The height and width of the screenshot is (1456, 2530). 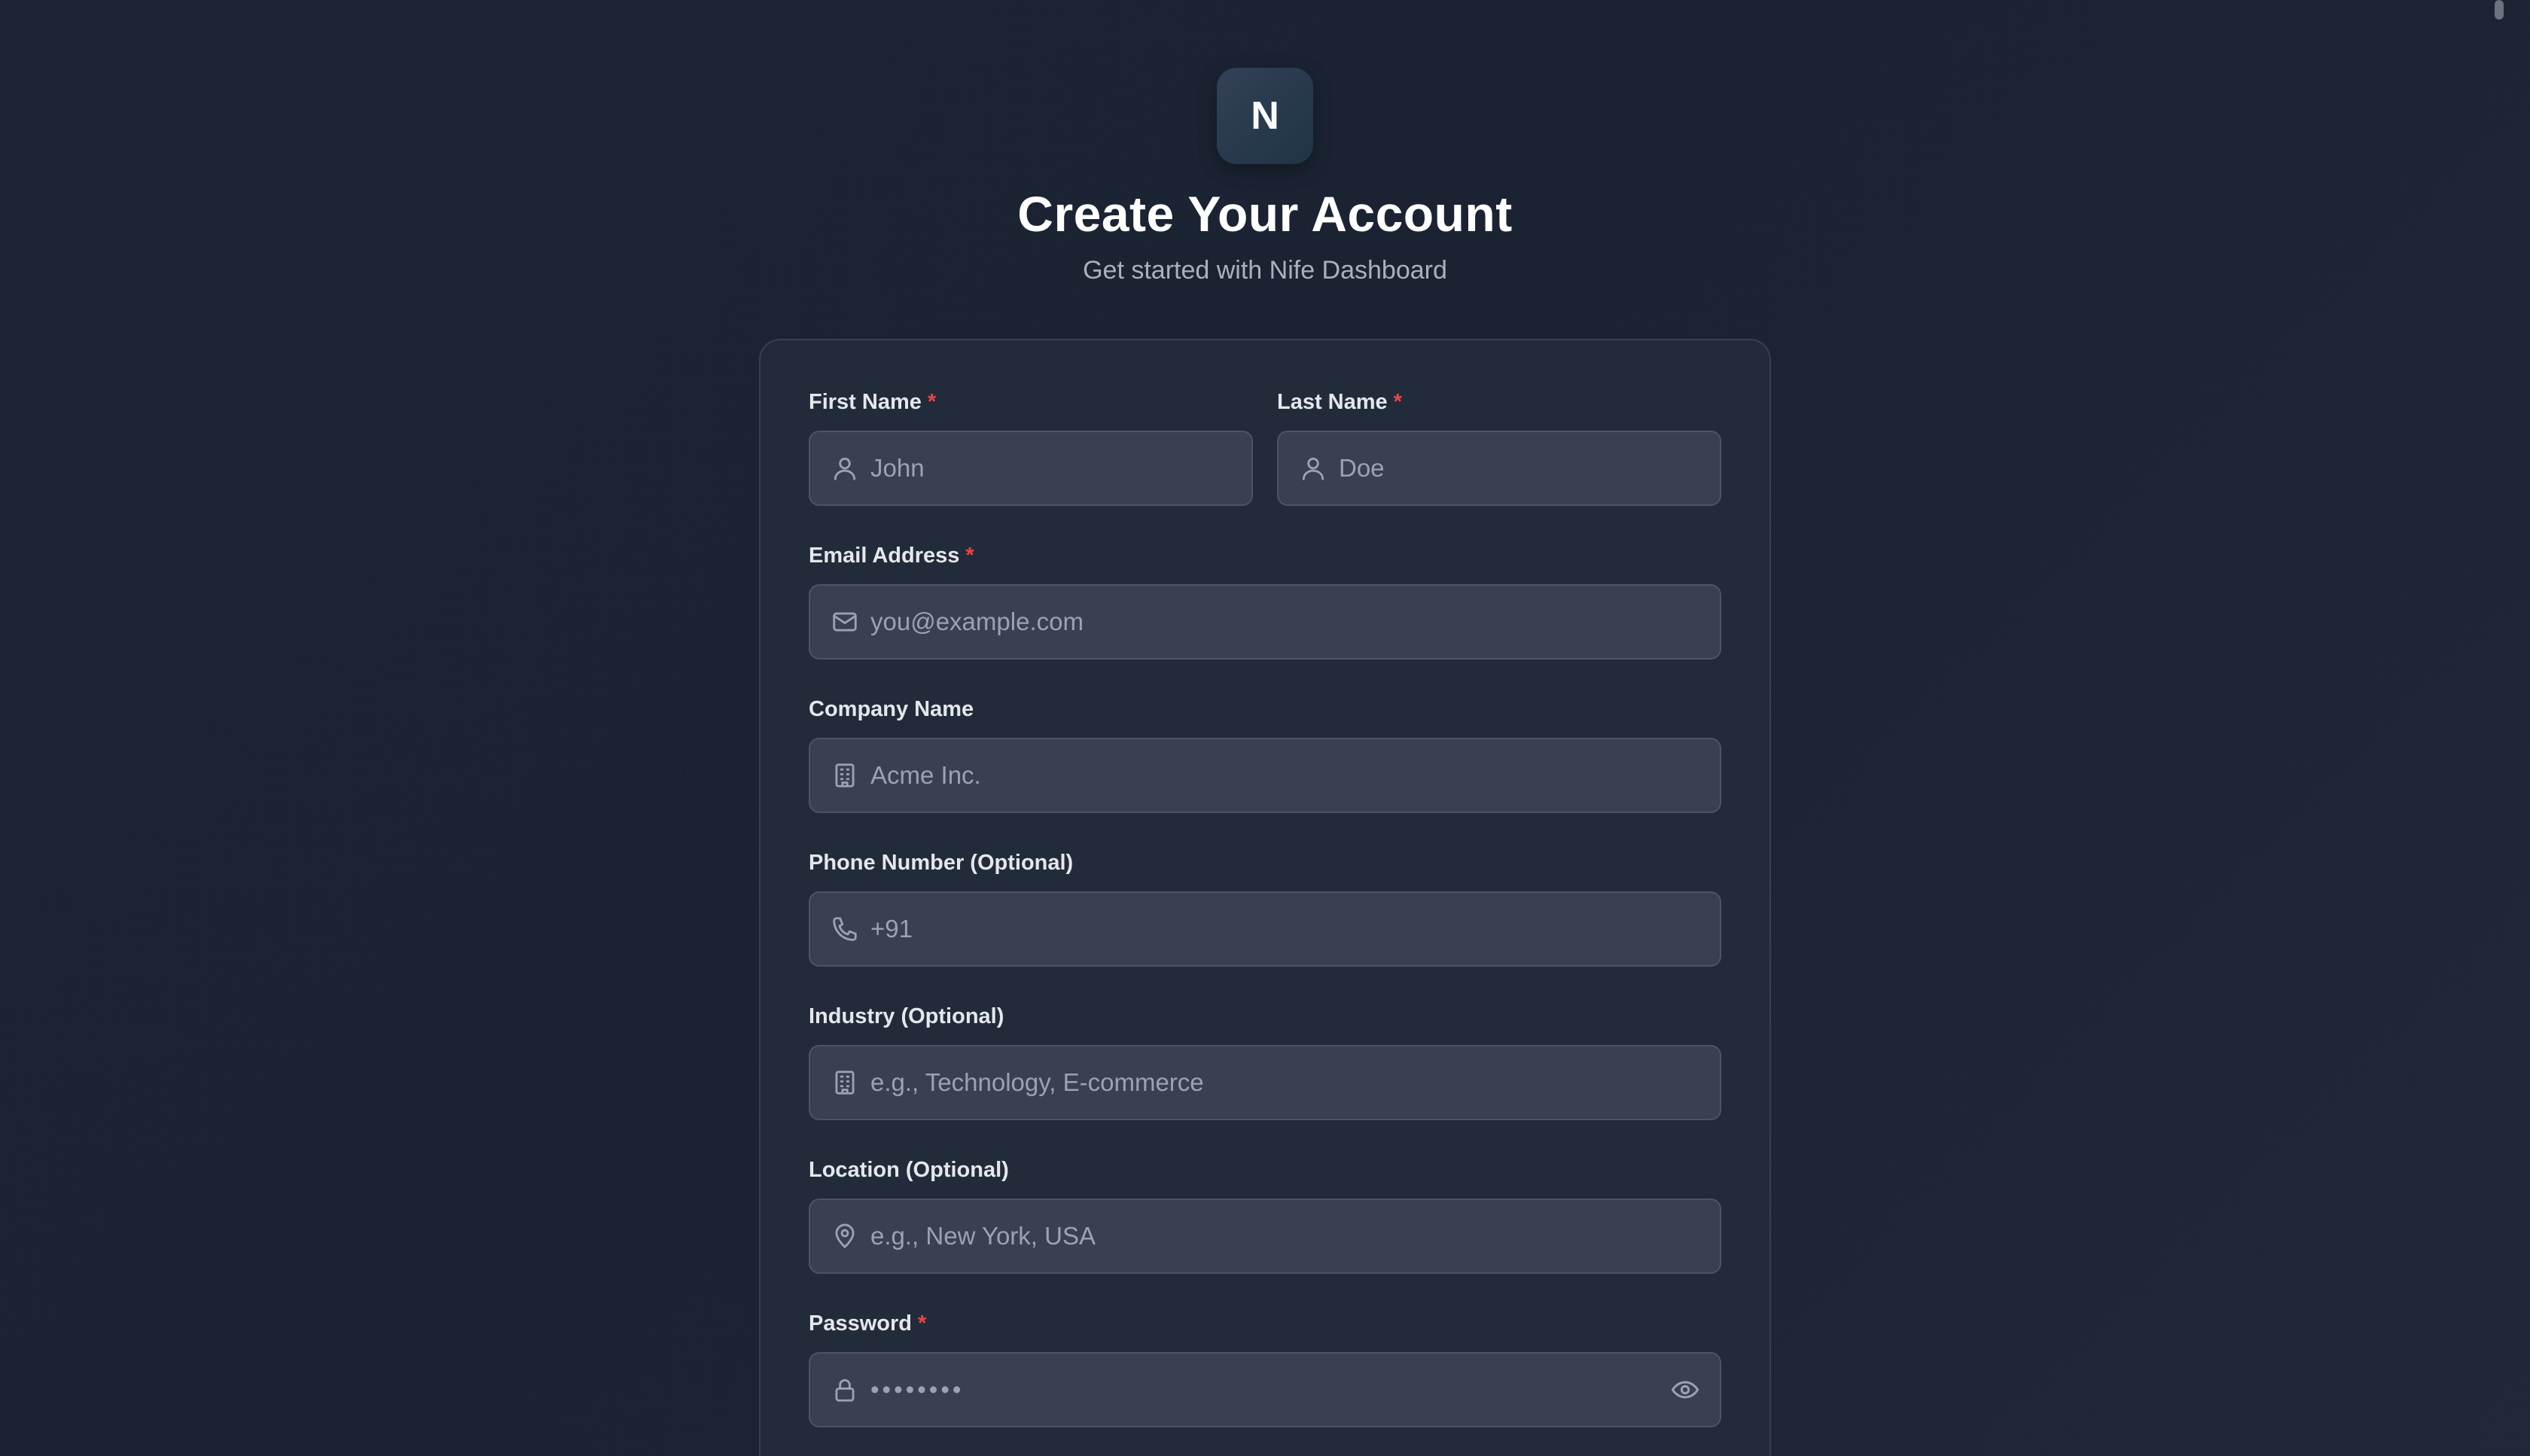 I want to click on password-label: Password *, so click(x=868, y=1323).